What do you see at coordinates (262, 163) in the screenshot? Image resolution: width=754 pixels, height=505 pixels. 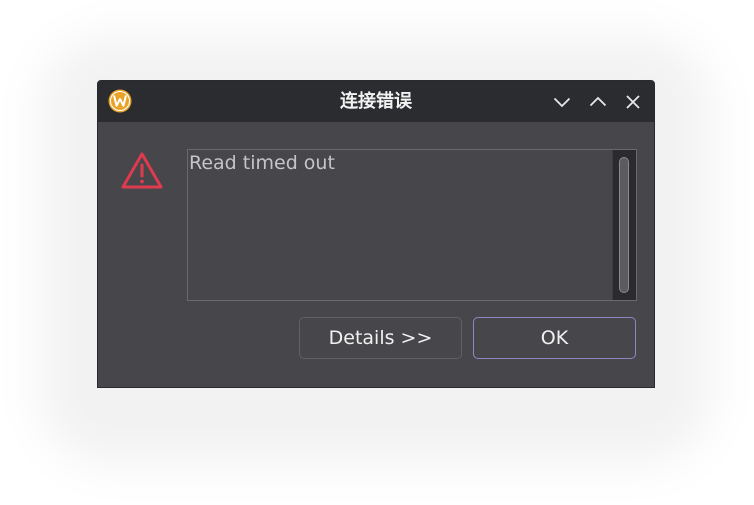 I see `message-text: Read timed out` at bounding box center [262, 163].